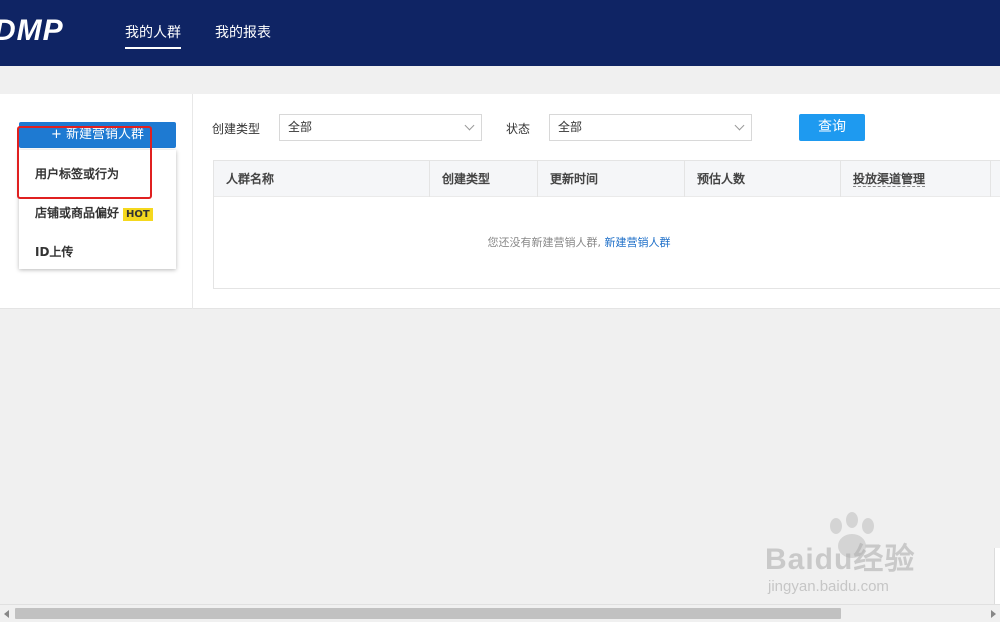 The height and width of the screenshot is (622, 1000). What do you see at coordinates (763, 179) in the screenshot?
I see `column-header-estimated-count: 预估人数` at bounding box center [763, 179].